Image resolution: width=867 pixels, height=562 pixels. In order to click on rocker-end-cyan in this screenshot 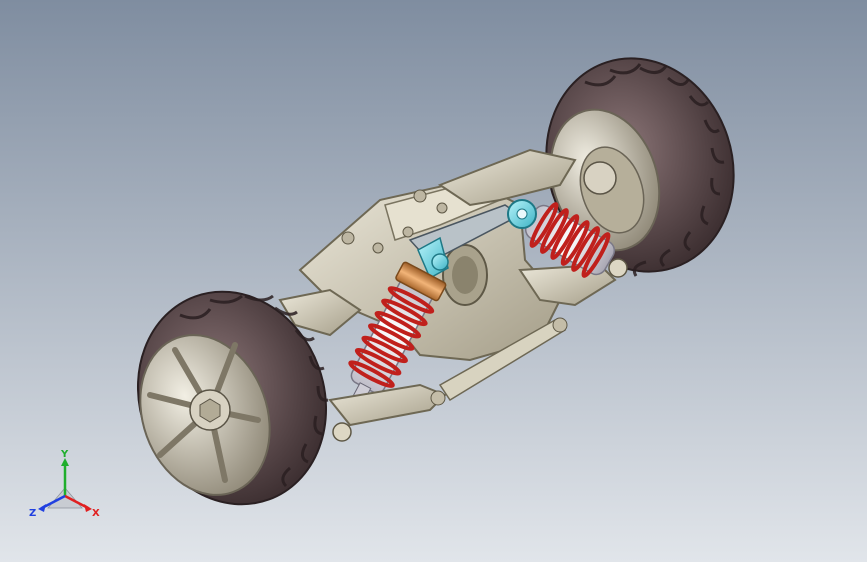, I will do `click(440, 262)`.